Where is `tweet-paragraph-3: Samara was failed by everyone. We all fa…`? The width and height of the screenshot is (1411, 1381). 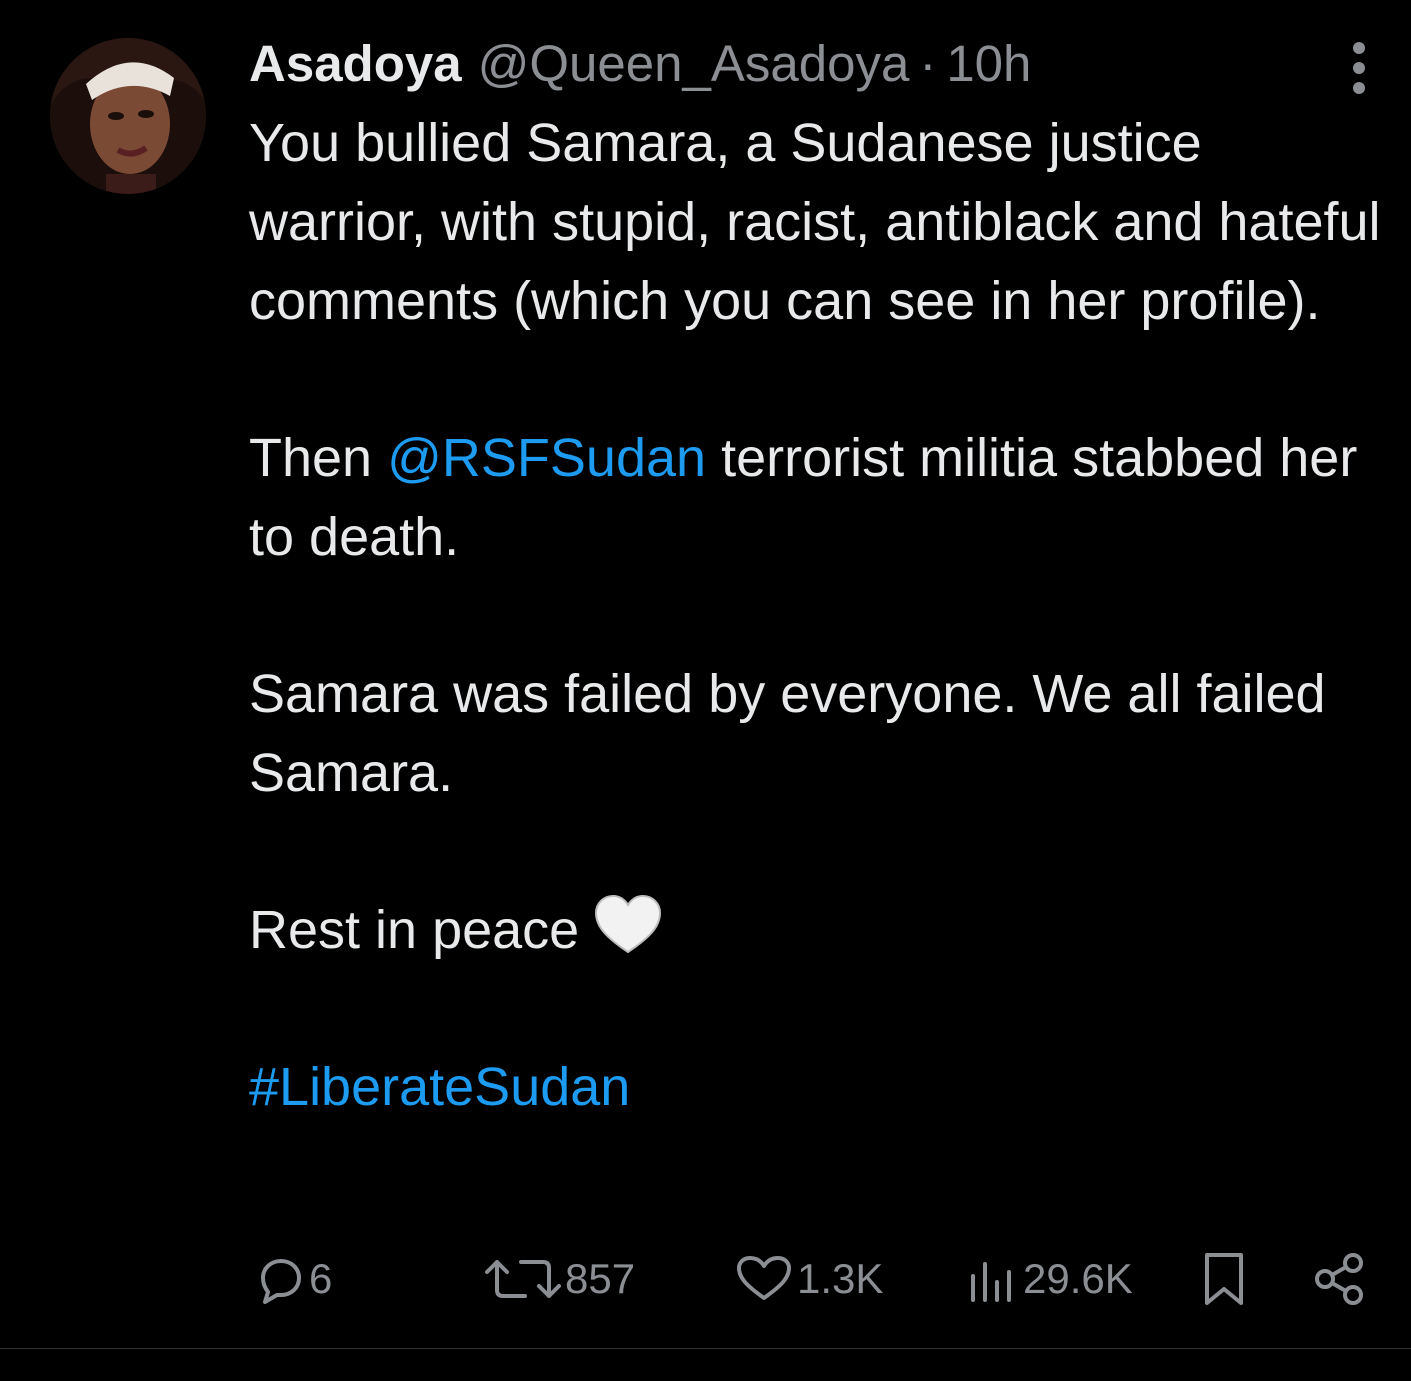 tweet-paragraph-3: Samara was failed by everyone. We all fa… is located at coordinates (787, 733).